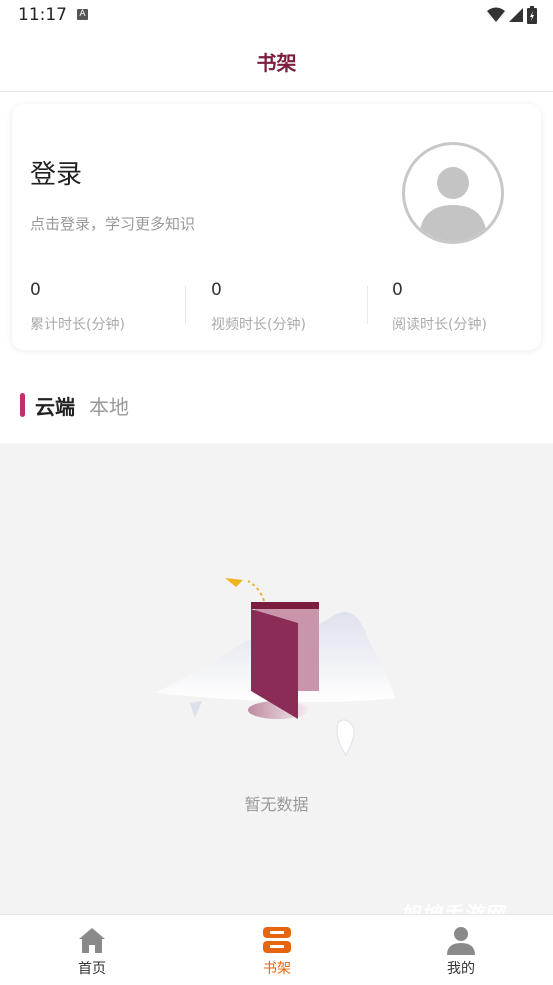  Describe the element at coordinates (296, 307) in the screenshot. I see `stat-video: 0 视频时长(分钟)` at that location.